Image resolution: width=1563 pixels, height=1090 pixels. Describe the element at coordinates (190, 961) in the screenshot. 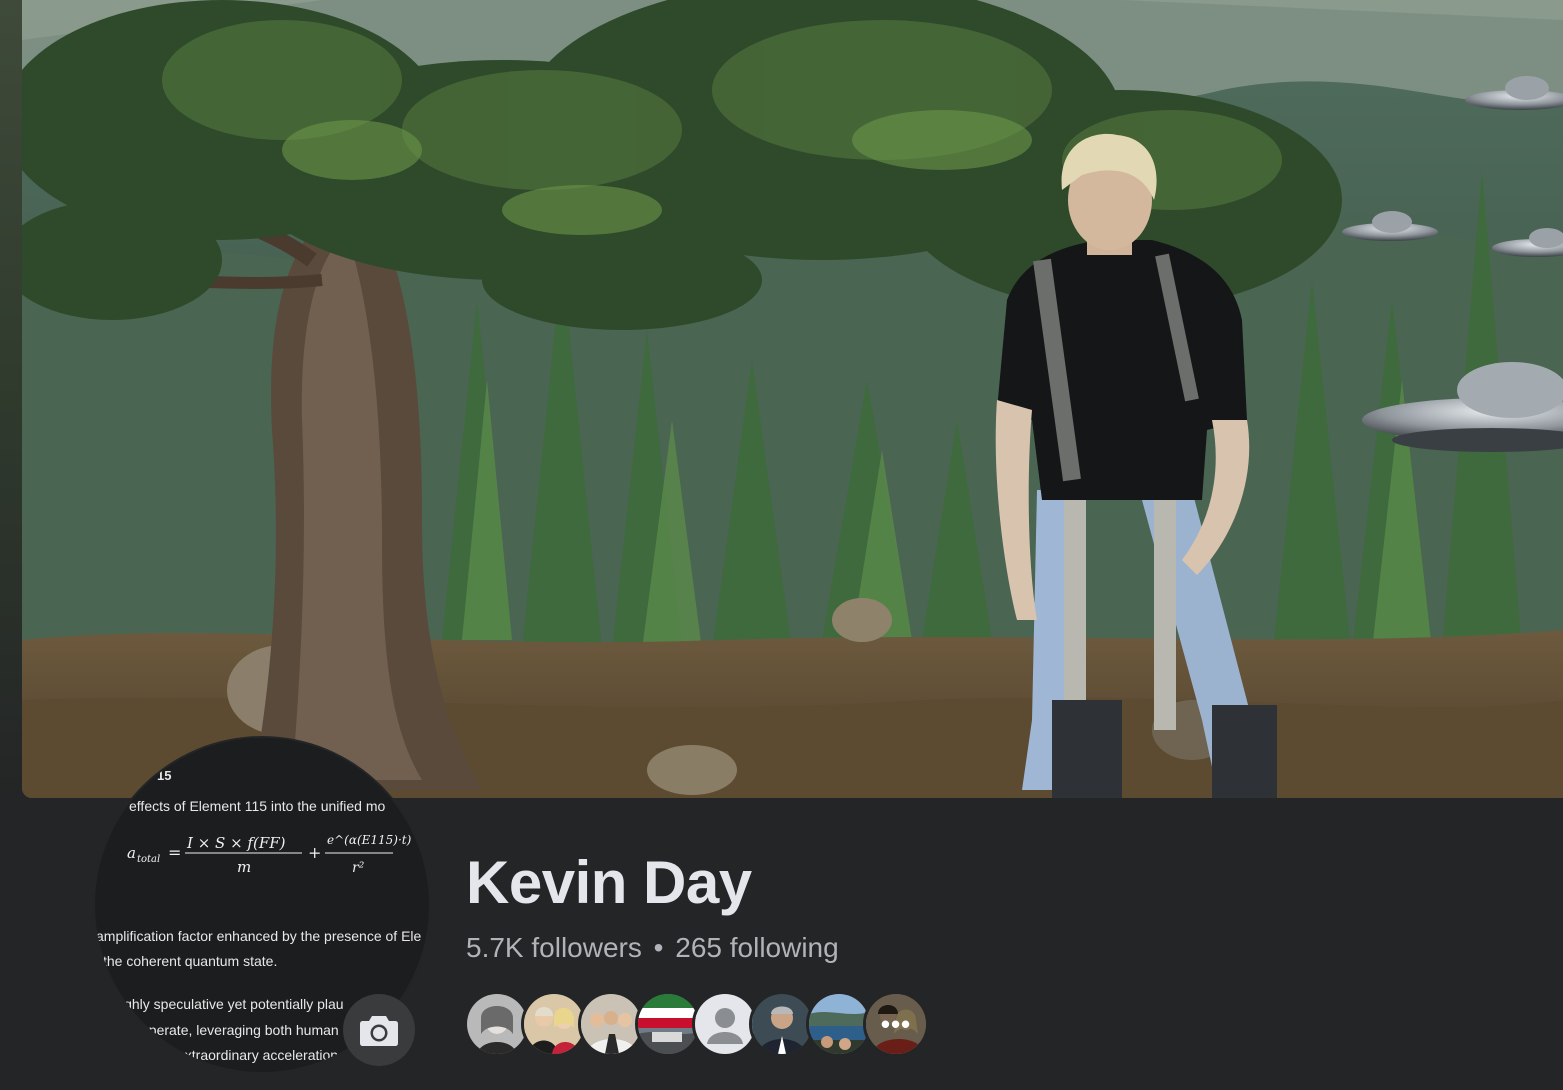

I see `avatar-text-line: the coherent quantum state.` at that location.